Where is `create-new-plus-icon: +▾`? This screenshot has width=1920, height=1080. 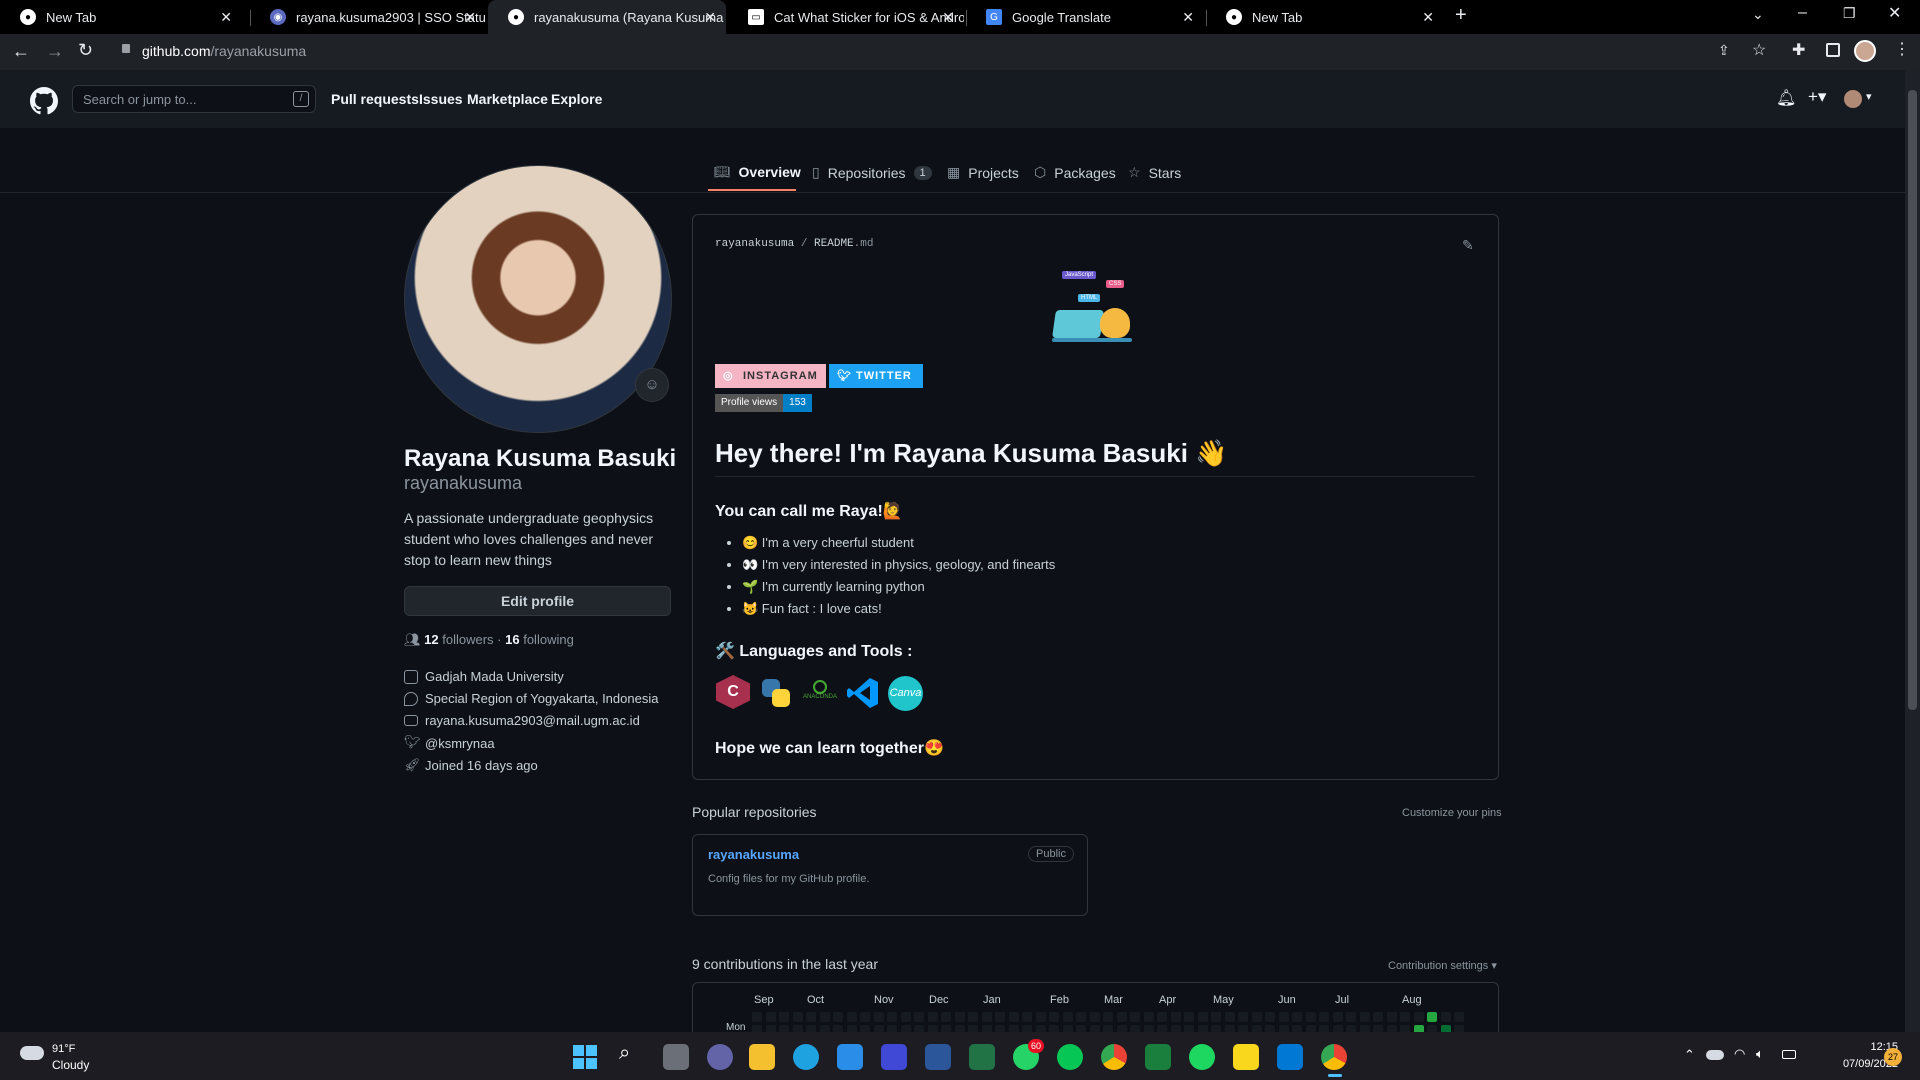
create-new-plus-icon: +▾ is located at coordinates (1817, 97).